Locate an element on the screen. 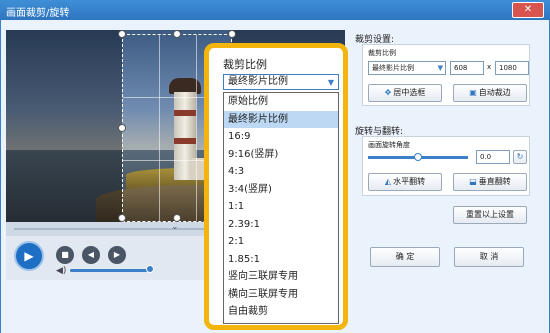 The height and width of the screenshot is (333, 550). cancel-button: 取 消 is located at coordinates (489, 257).